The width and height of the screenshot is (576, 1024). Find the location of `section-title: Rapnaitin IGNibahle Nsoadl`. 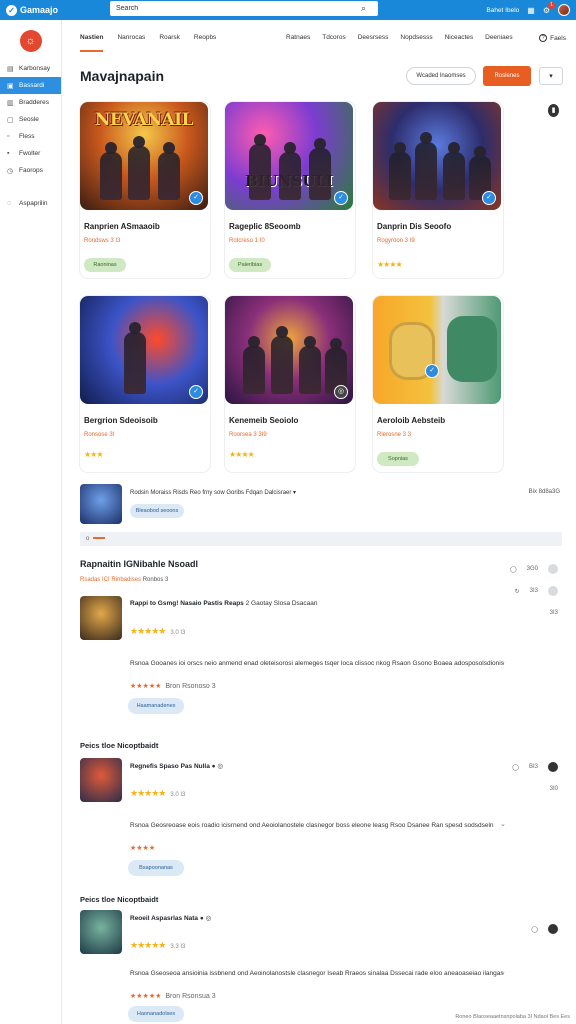

section-title: Rapnaitin IGNibahle Nsoadl is located at coordinates (139, 564).